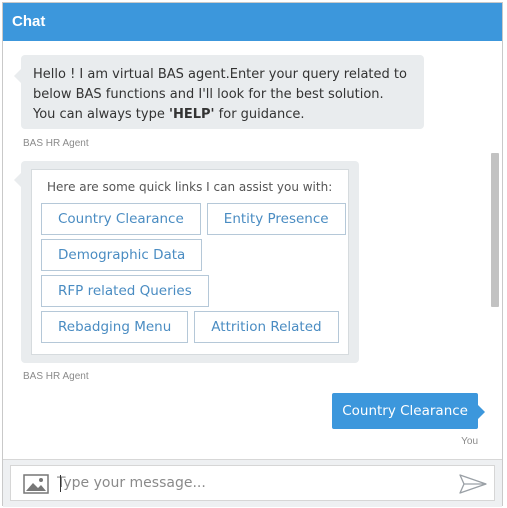  Describe the element at coordinates (36, 484) in the screenshot. I see `image-icon` at that location.